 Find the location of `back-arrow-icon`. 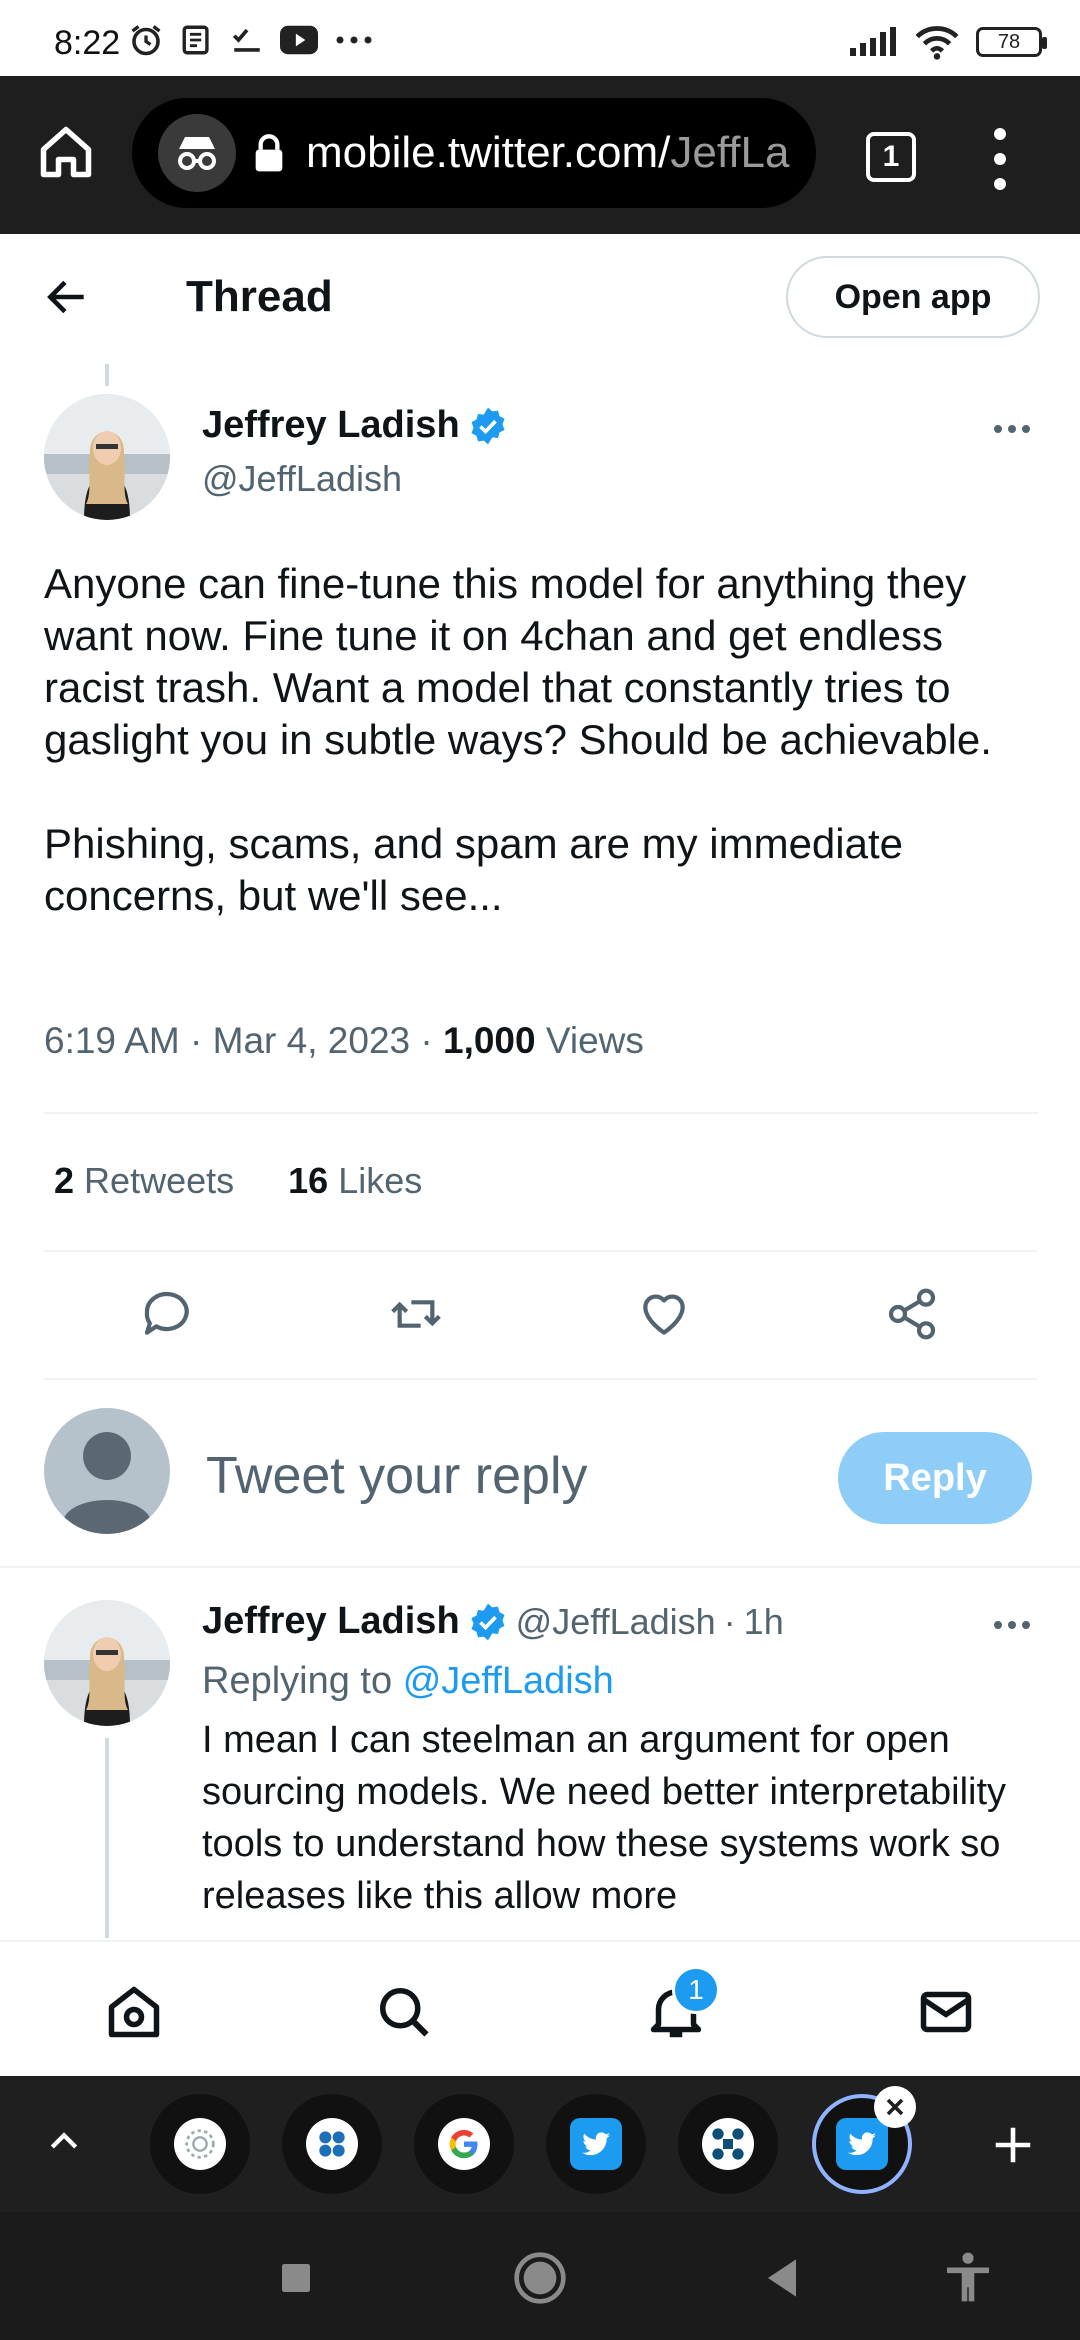

back-arrow-icon is located at coordinates (67, 297).